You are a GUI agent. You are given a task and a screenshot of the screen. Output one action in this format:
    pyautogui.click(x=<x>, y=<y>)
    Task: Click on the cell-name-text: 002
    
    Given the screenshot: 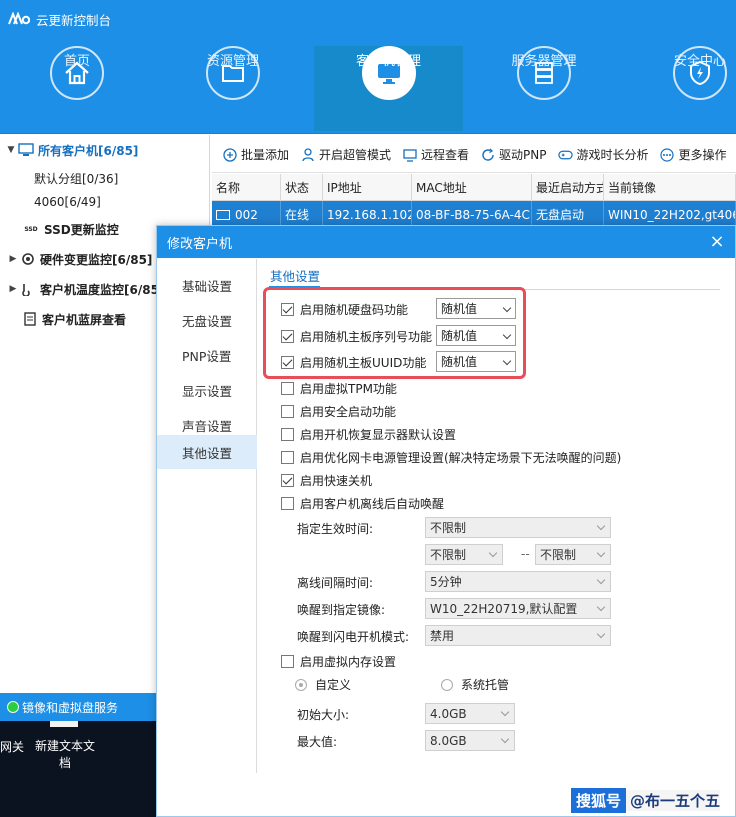 What is the action you would take?
    pyautogui.click(x=246, y=214)
    